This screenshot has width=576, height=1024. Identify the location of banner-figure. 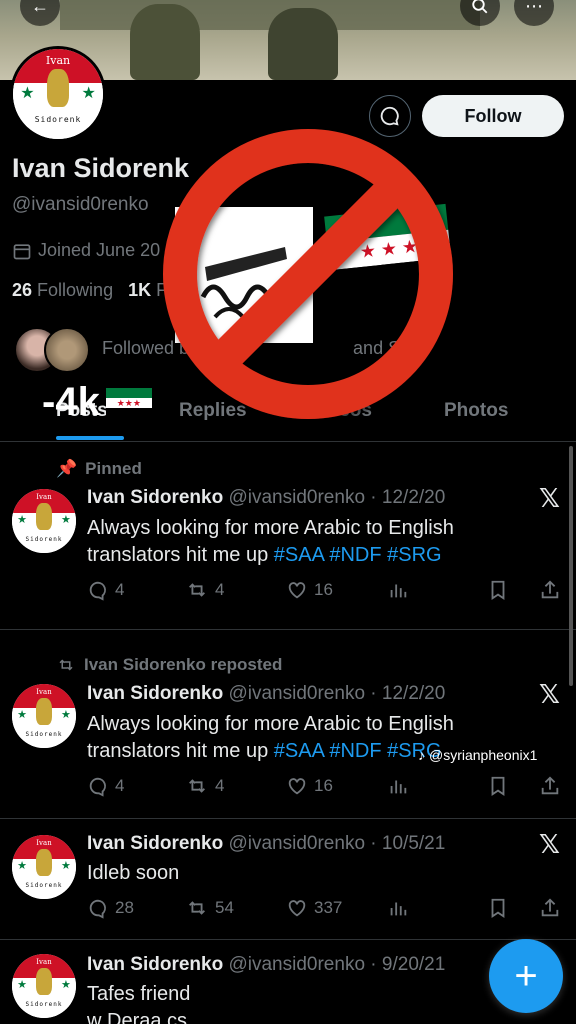
(165, 42).